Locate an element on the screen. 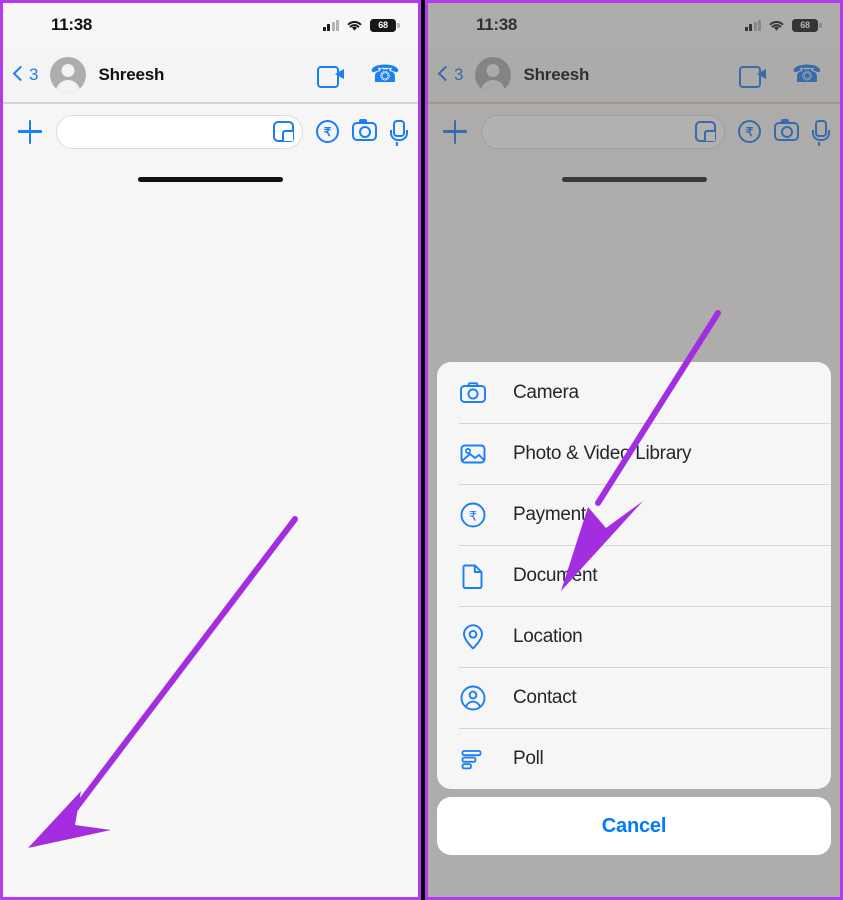  chat-header-right: 3 Shreesh ☎ is located at coordinates (634, 75).